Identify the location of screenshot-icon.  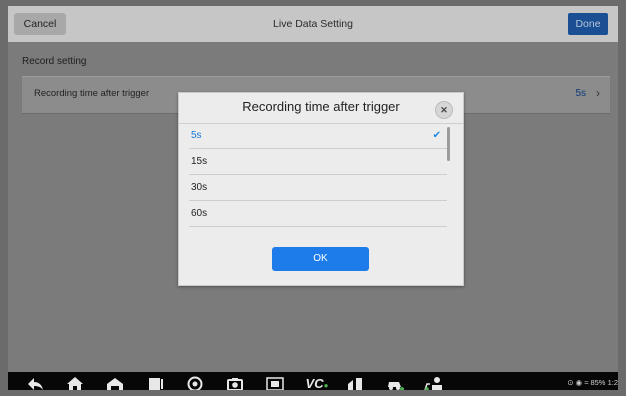
(275, 383).